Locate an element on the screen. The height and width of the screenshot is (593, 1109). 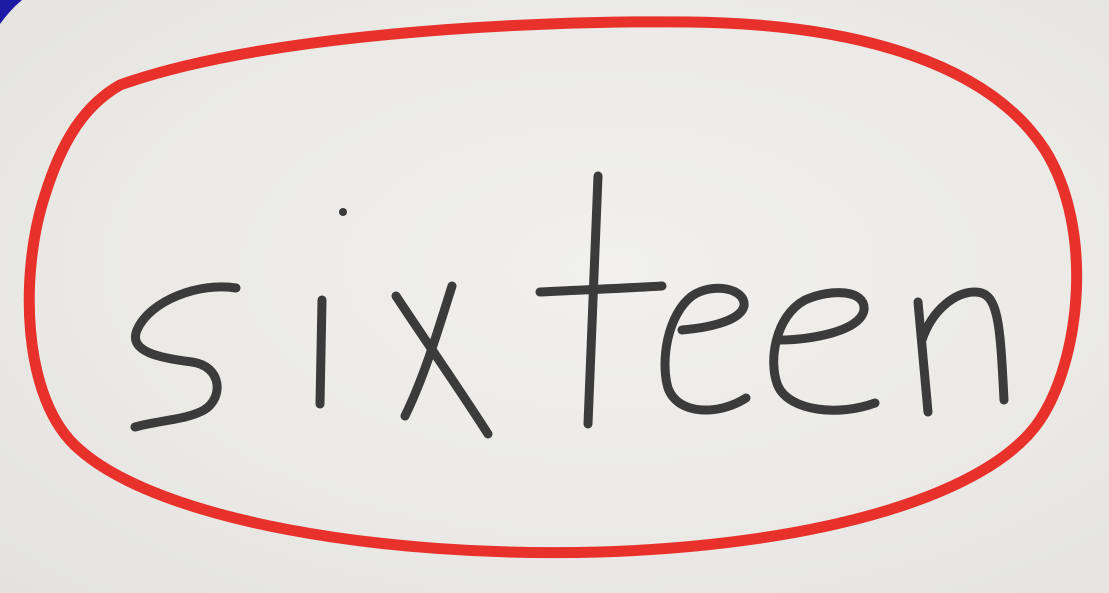
letter-s is located at coordinates (185, 357).